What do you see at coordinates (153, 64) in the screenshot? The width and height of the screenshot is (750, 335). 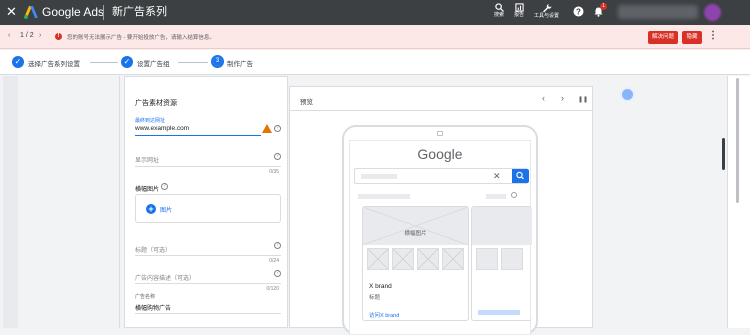 I see `step-label: 设置广告组` at bounding box center [153, 64].